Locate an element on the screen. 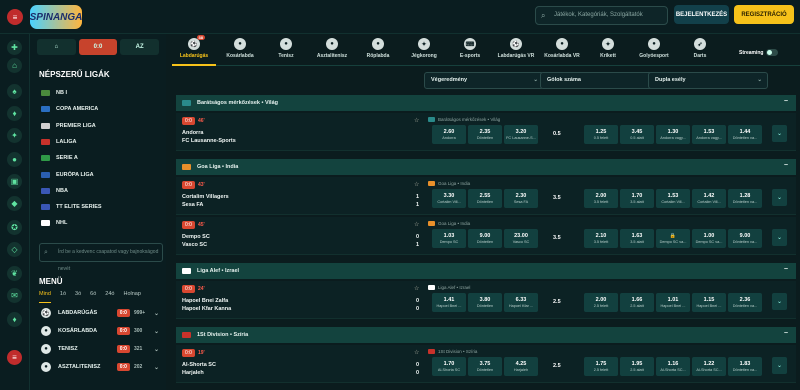  time-filter-1h: 1ó is located at coordinates (63, 297).